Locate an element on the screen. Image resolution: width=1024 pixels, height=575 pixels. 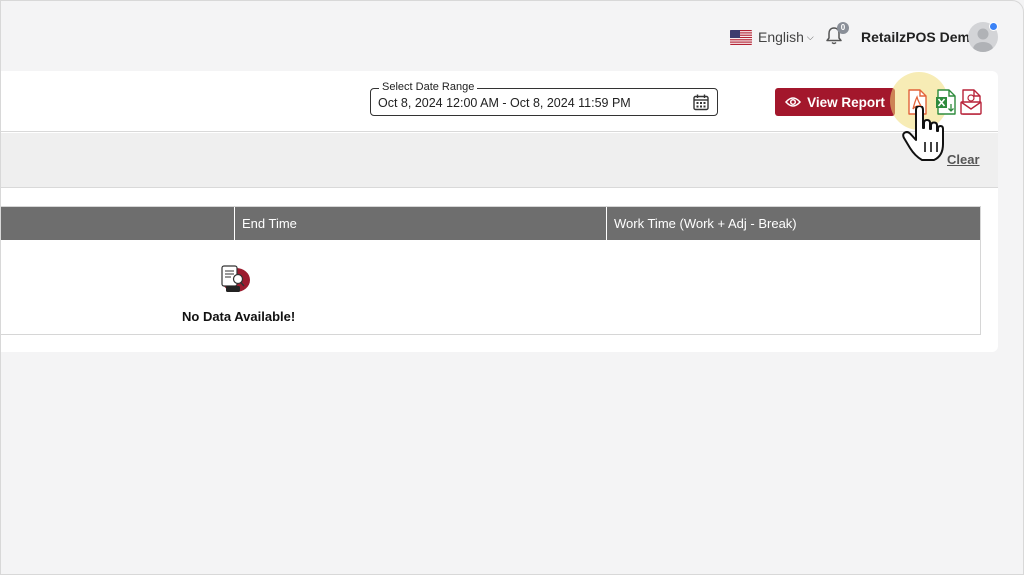
language-selector: English ⌵ is located at coordinates (772, 37).